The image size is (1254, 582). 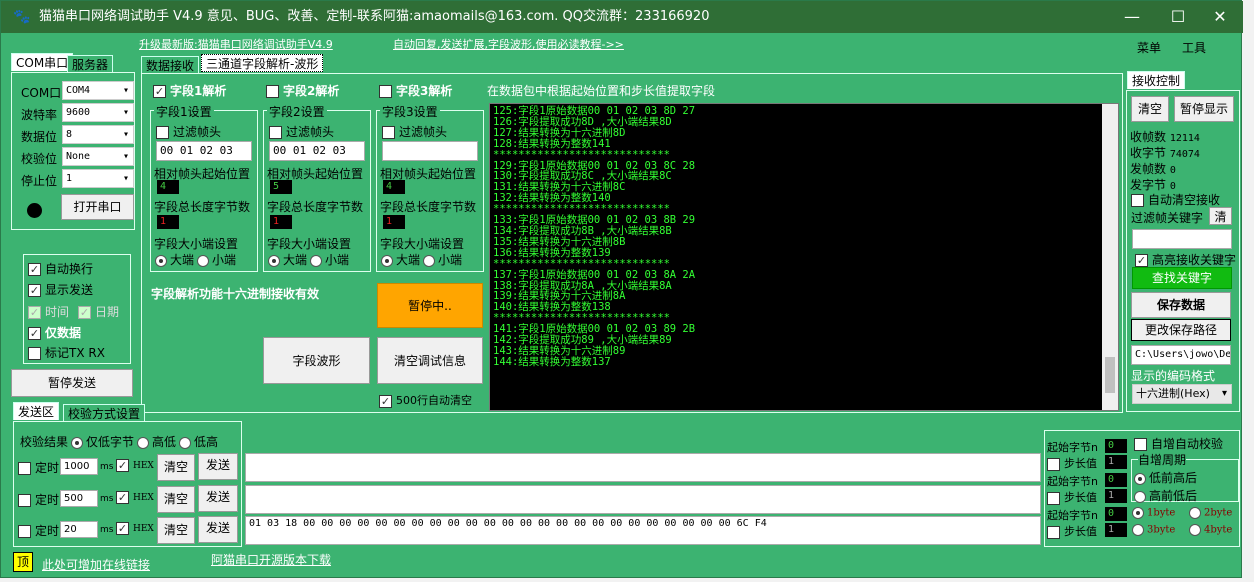 I want to click on tab-check-settings: 校验方式设置, so click(x=104, y=413).